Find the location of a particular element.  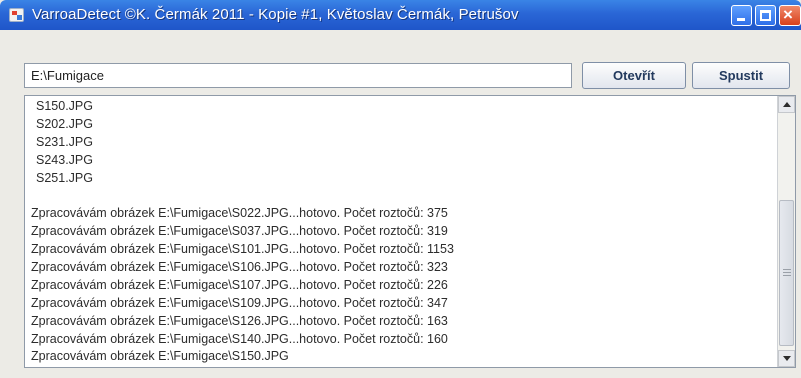

minimize-icon is located at coordinates (741, 19).